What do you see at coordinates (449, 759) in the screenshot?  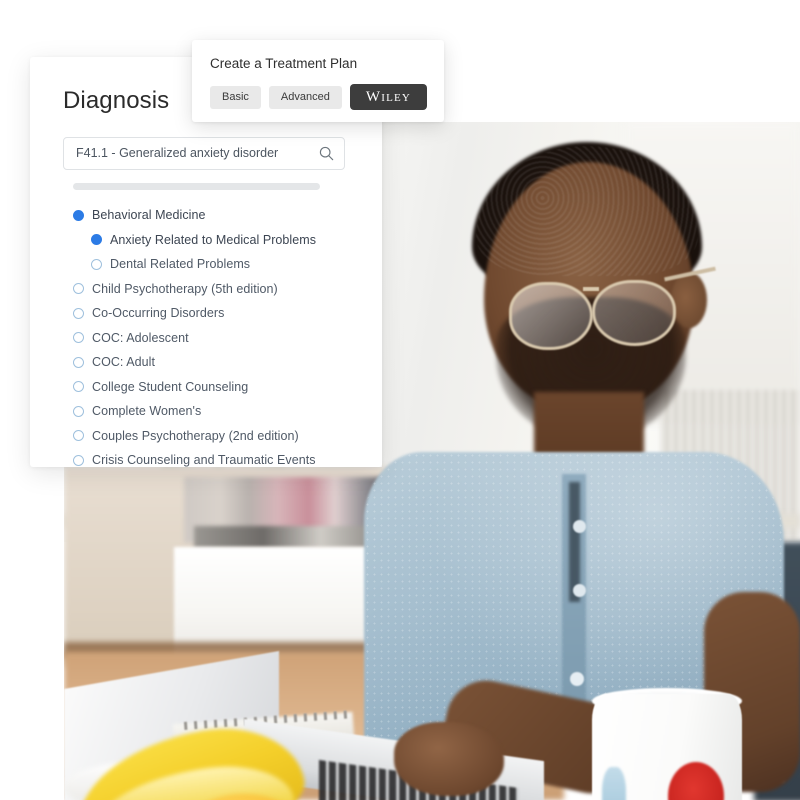 I see `photo-hand` at bounding box center [449, 759].